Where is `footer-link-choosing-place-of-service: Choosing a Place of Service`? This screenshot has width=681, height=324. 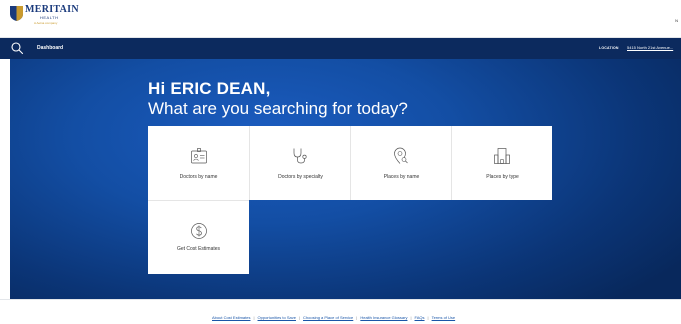 footer-link-choosing-place-of-service: Choosing a Place of Service is located at coordinates (328, 317).